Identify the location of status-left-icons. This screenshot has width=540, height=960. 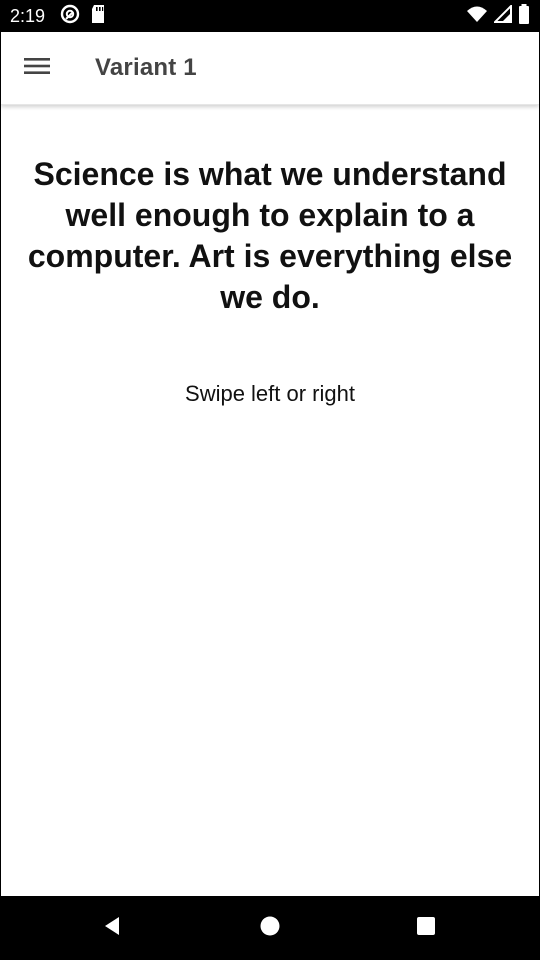
(83, 16).